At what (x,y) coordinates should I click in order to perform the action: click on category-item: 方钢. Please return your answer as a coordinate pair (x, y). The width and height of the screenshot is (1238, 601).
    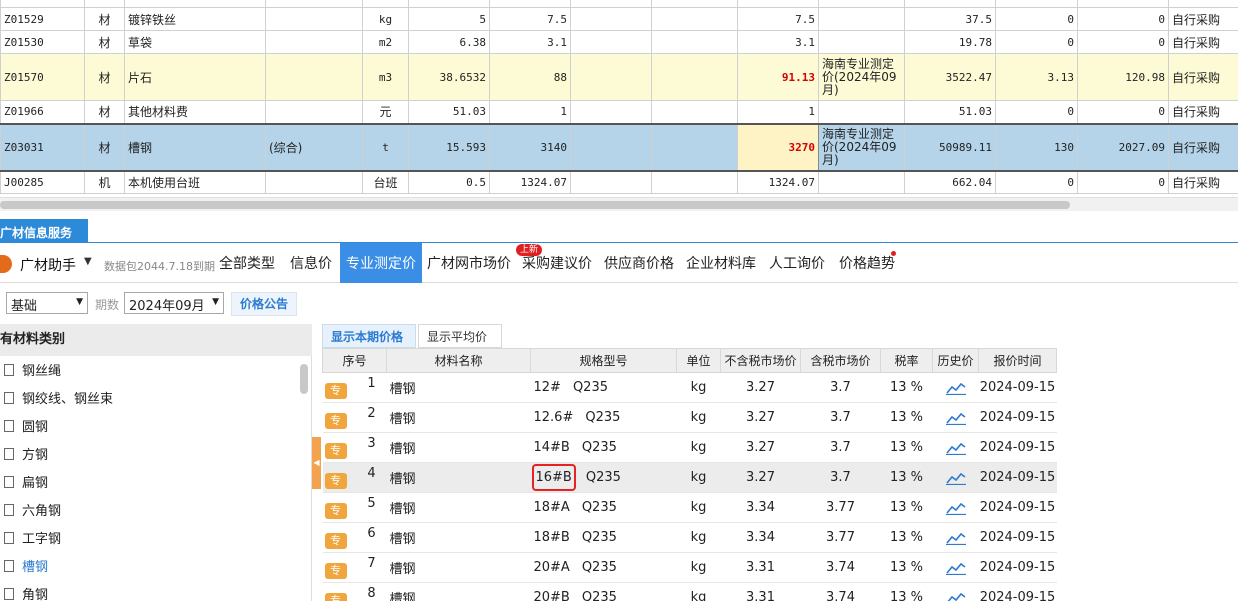
    Looking at the image, I should click on (26, 456).